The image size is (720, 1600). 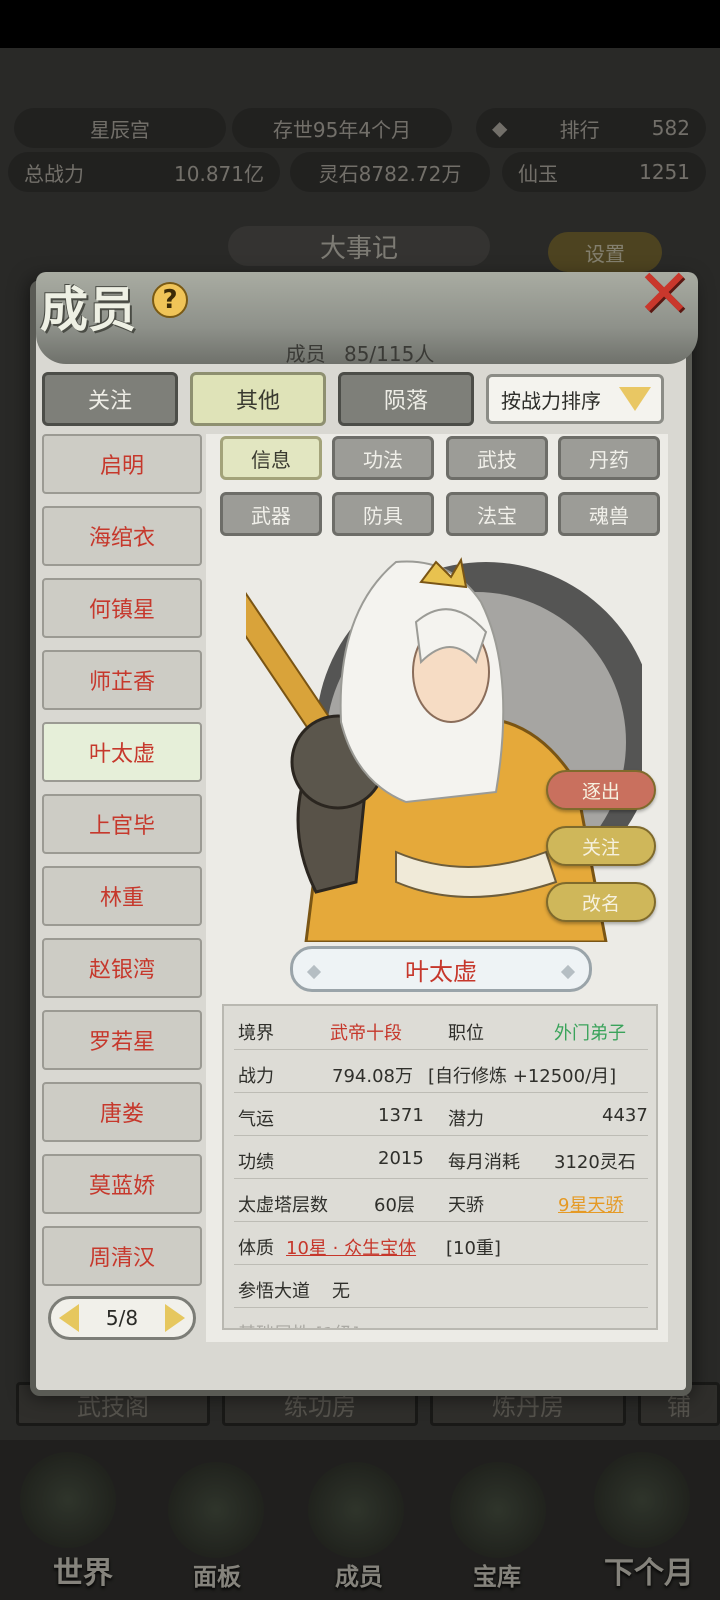 I want to click on realm-value: 武帝十段, so click(x=366, y=1033).